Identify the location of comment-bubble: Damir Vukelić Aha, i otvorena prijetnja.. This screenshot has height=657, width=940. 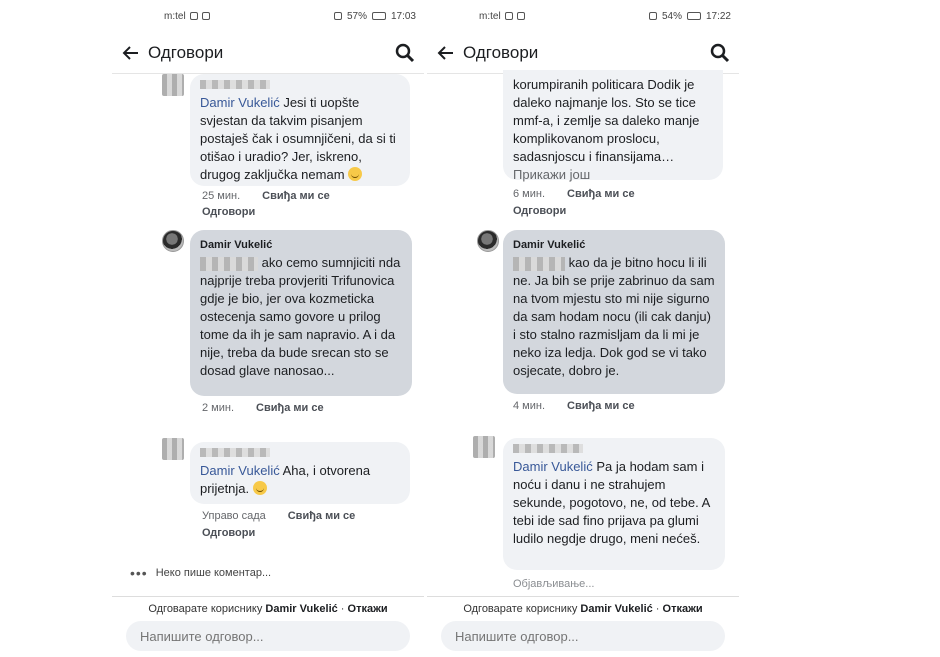
(300, 473).